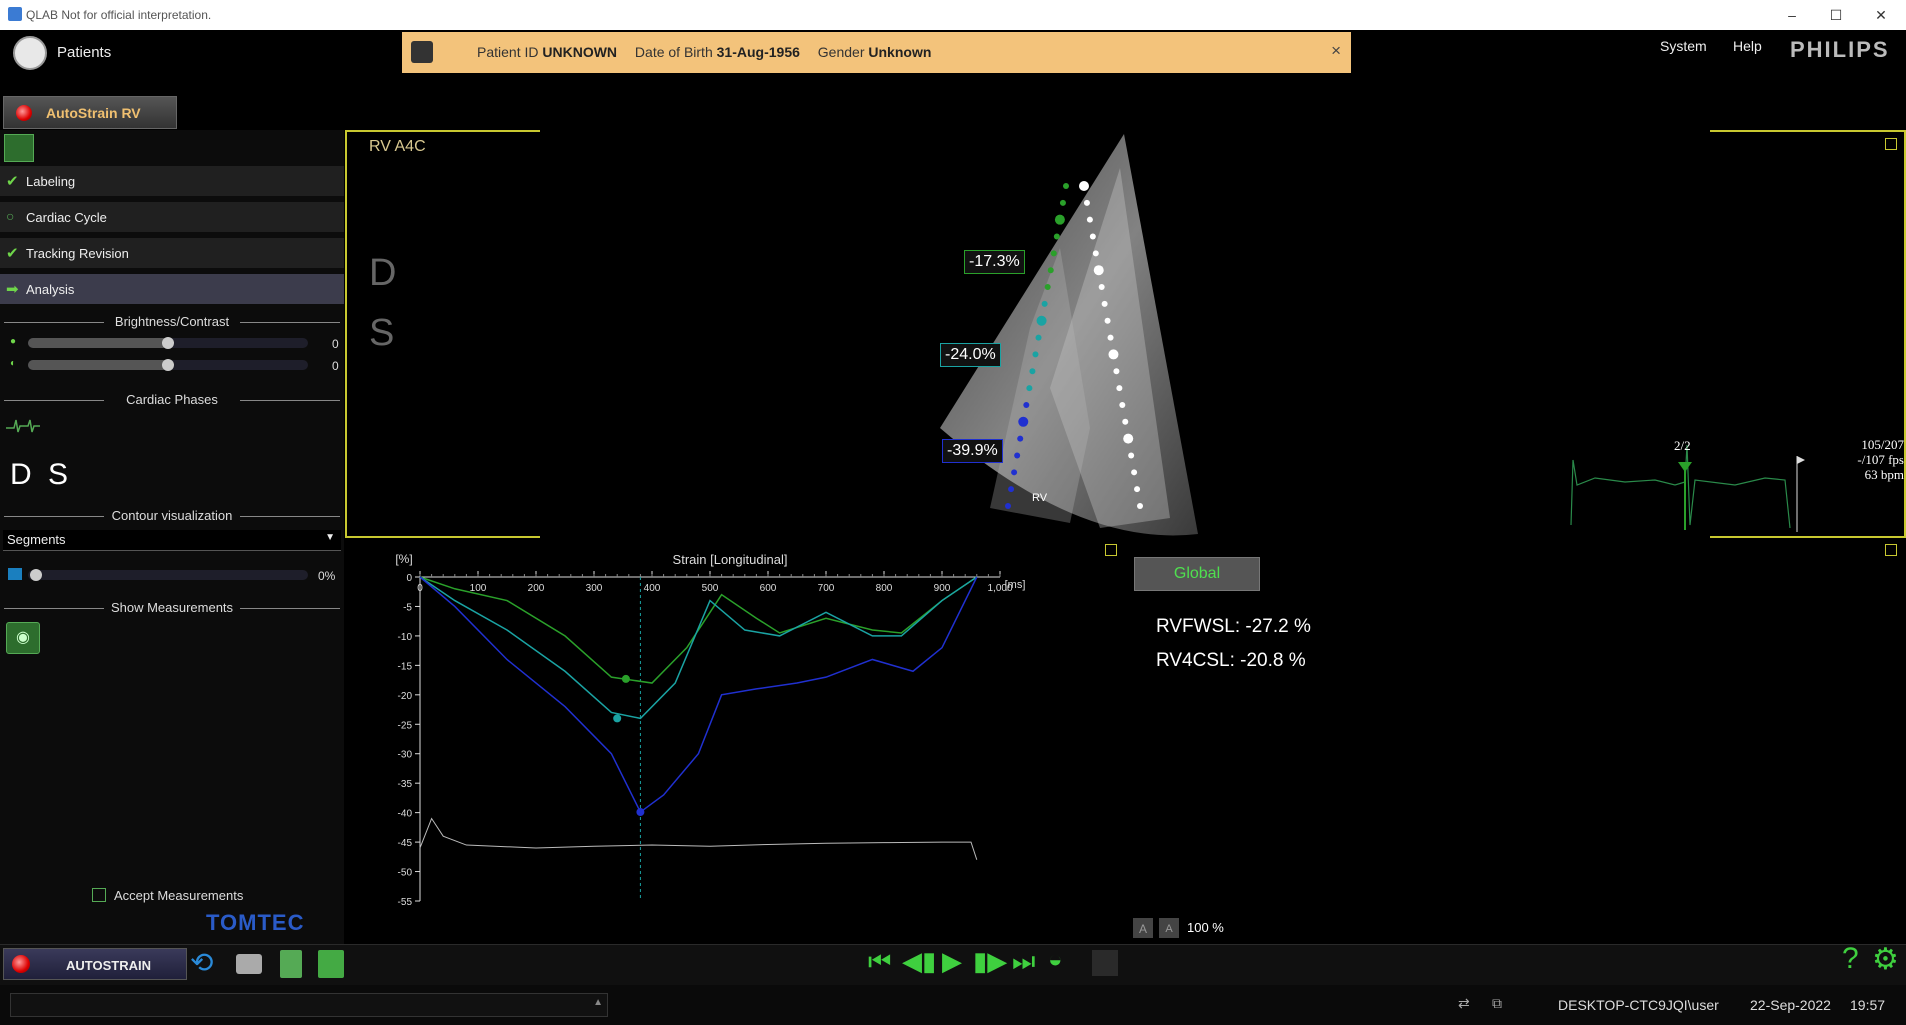  I want to click on contrast-slider-knob, so click(168, 365).